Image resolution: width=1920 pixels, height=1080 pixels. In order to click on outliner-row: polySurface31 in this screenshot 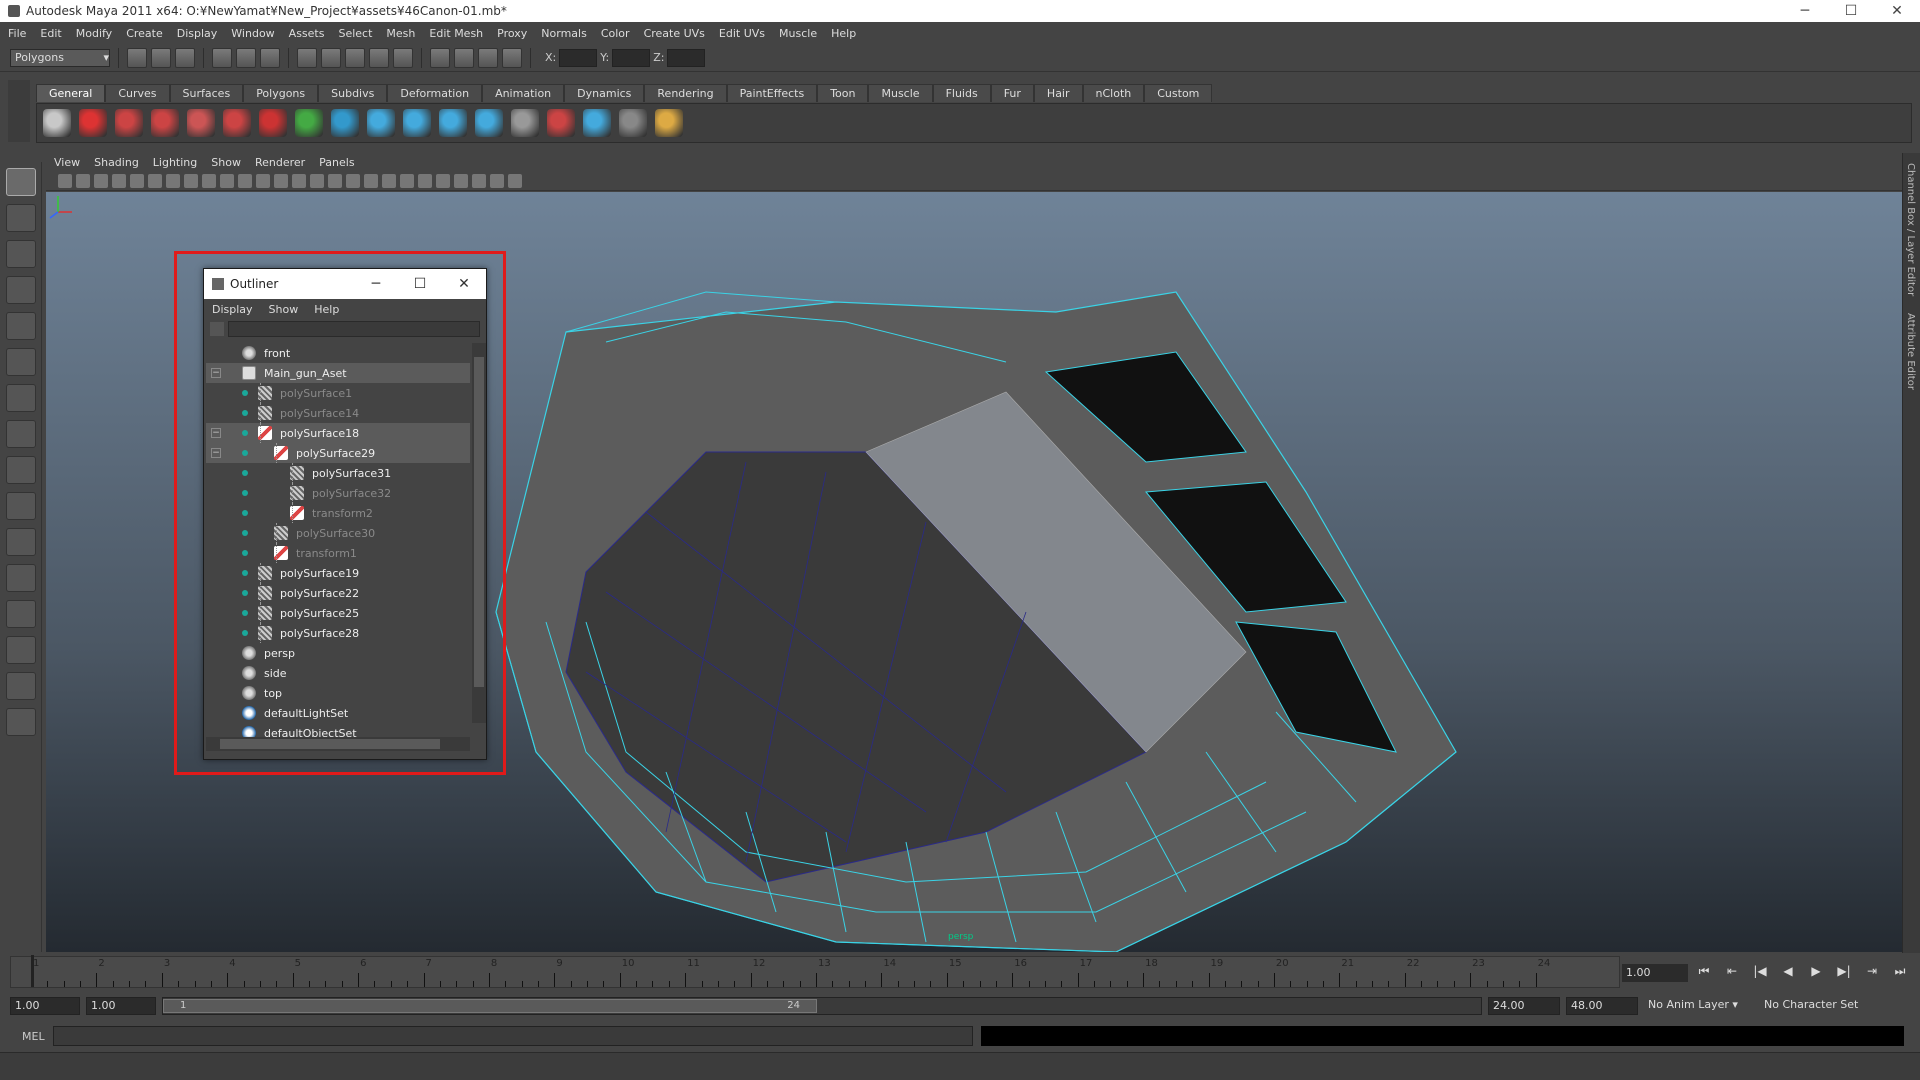, I will do `click(338, 473)`.